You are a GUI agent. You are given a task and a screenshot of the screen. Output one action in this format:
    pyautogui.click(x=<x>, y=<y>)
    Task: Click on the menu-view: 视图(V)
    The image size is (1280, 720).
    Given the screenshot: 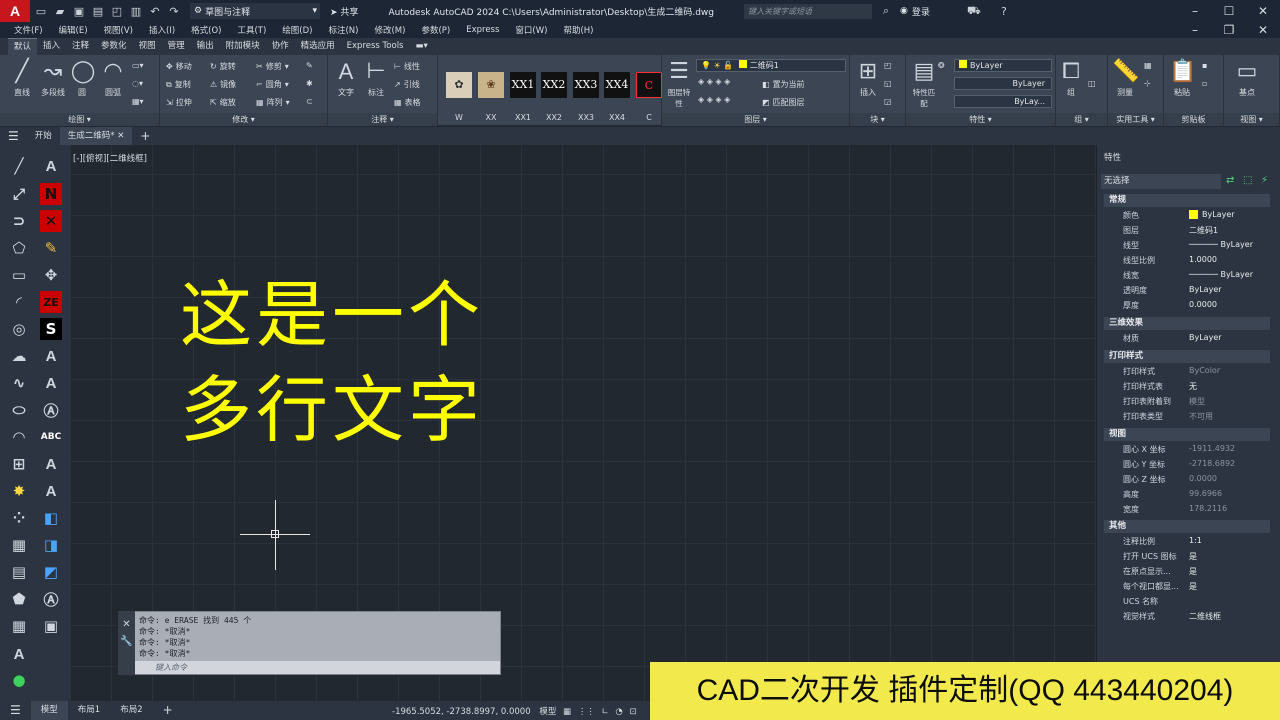 What is the action you would take?
    pyautogui.click(x=118, y=30)
    